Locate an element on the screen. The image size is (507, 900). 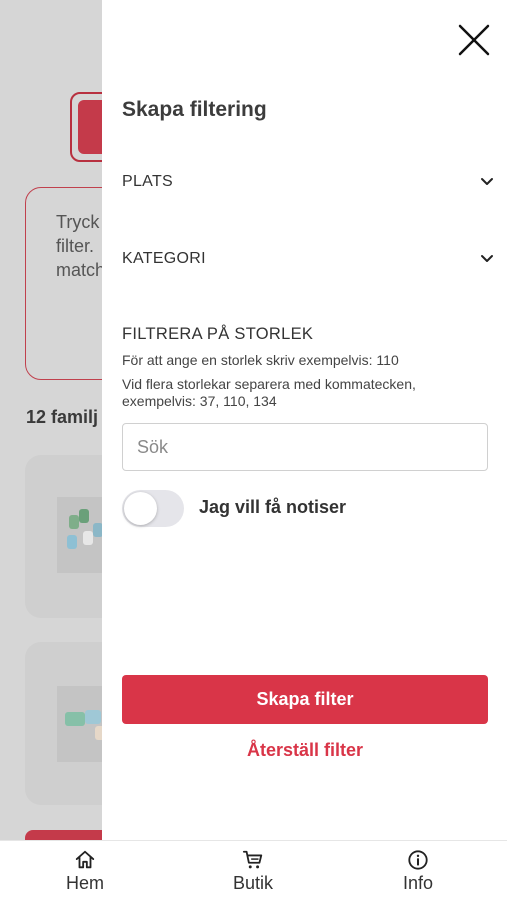
size-search-input is located at coordinates (305, 447).